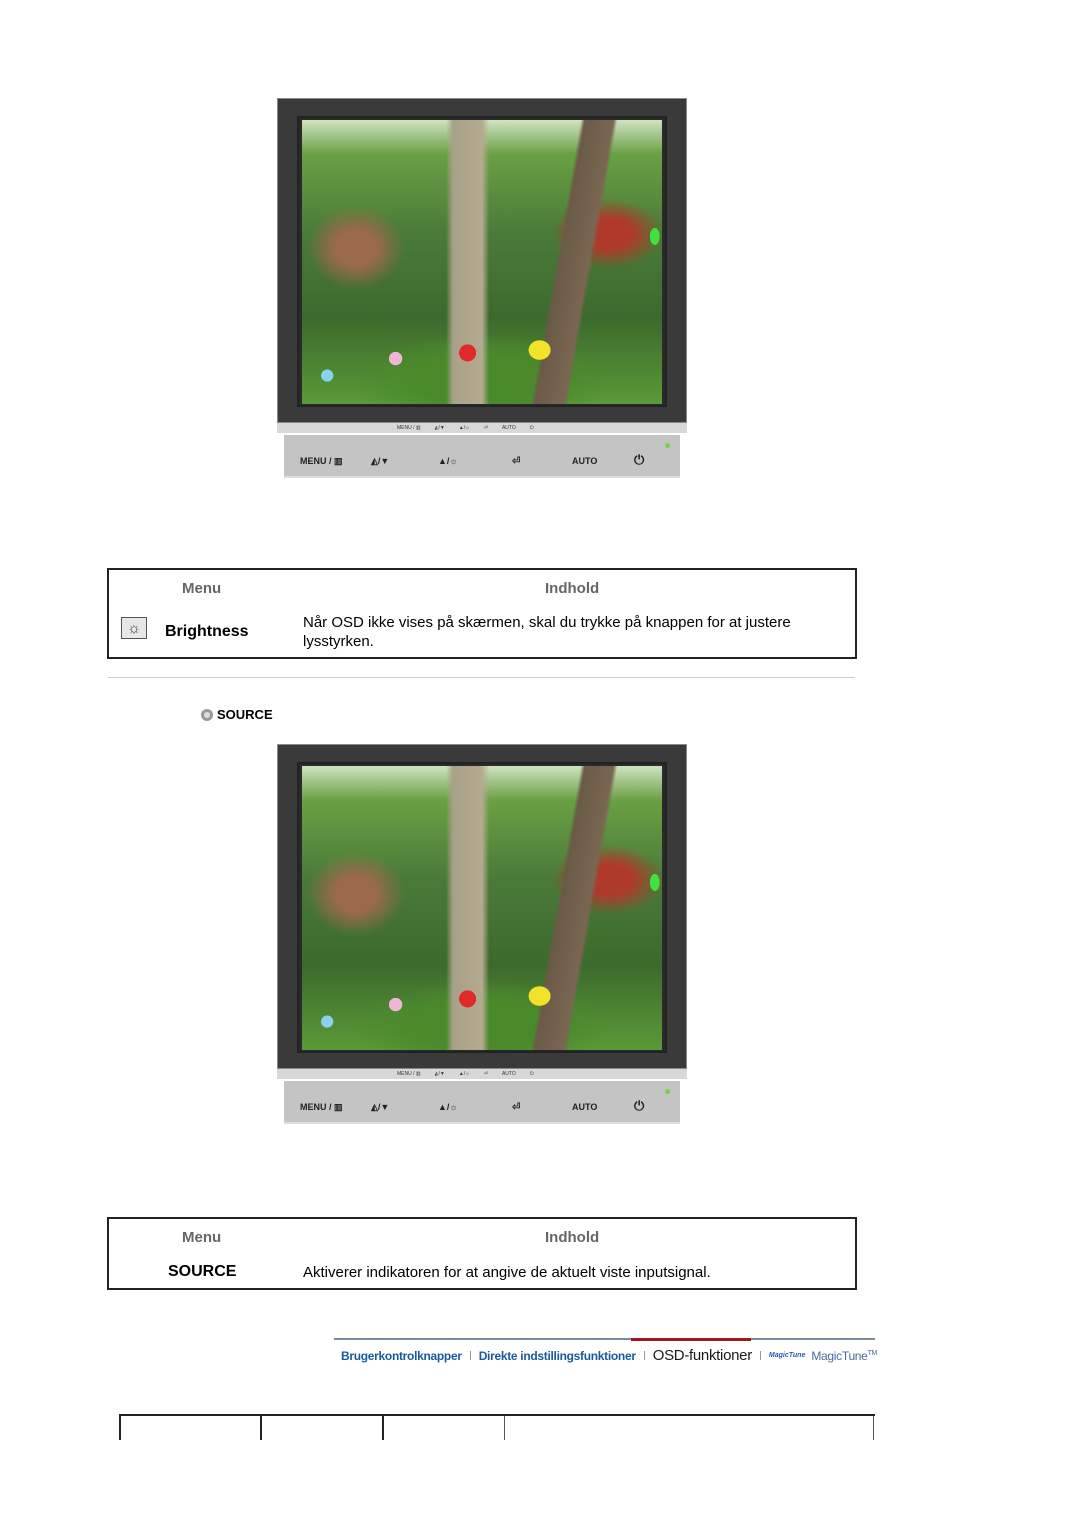  I want to click on source-icon, so click(207, 714).